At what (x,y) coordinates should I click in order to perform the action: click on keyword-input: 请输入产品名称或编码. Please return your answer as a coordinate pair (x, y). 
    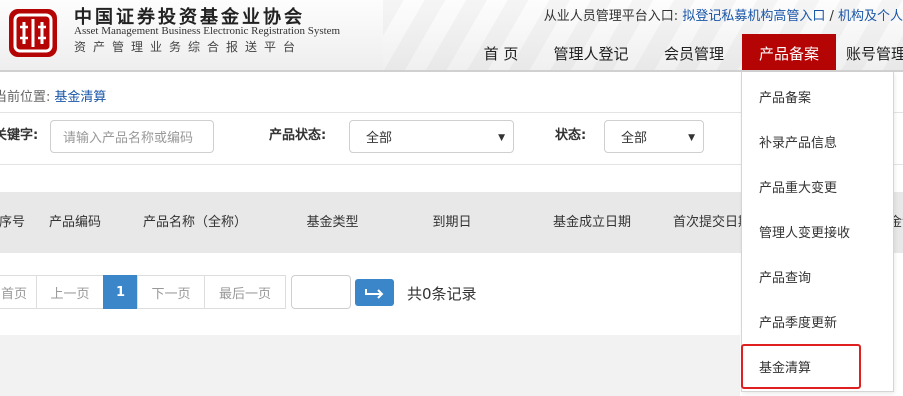
    Looking at the image, I should click on (132, 136).